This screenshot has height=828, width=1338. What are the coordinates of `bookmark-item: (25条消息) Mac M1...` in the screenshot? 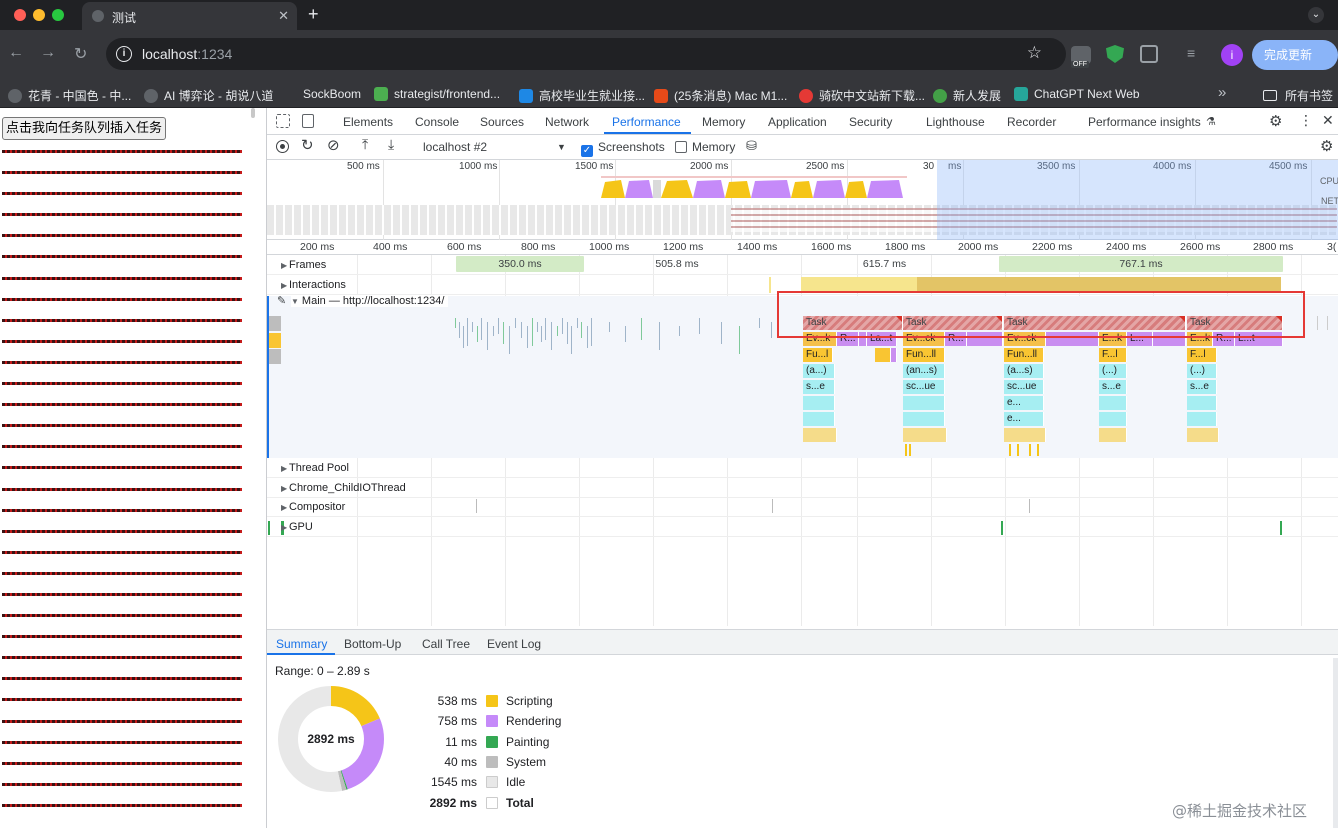 It's located at (720, 95).